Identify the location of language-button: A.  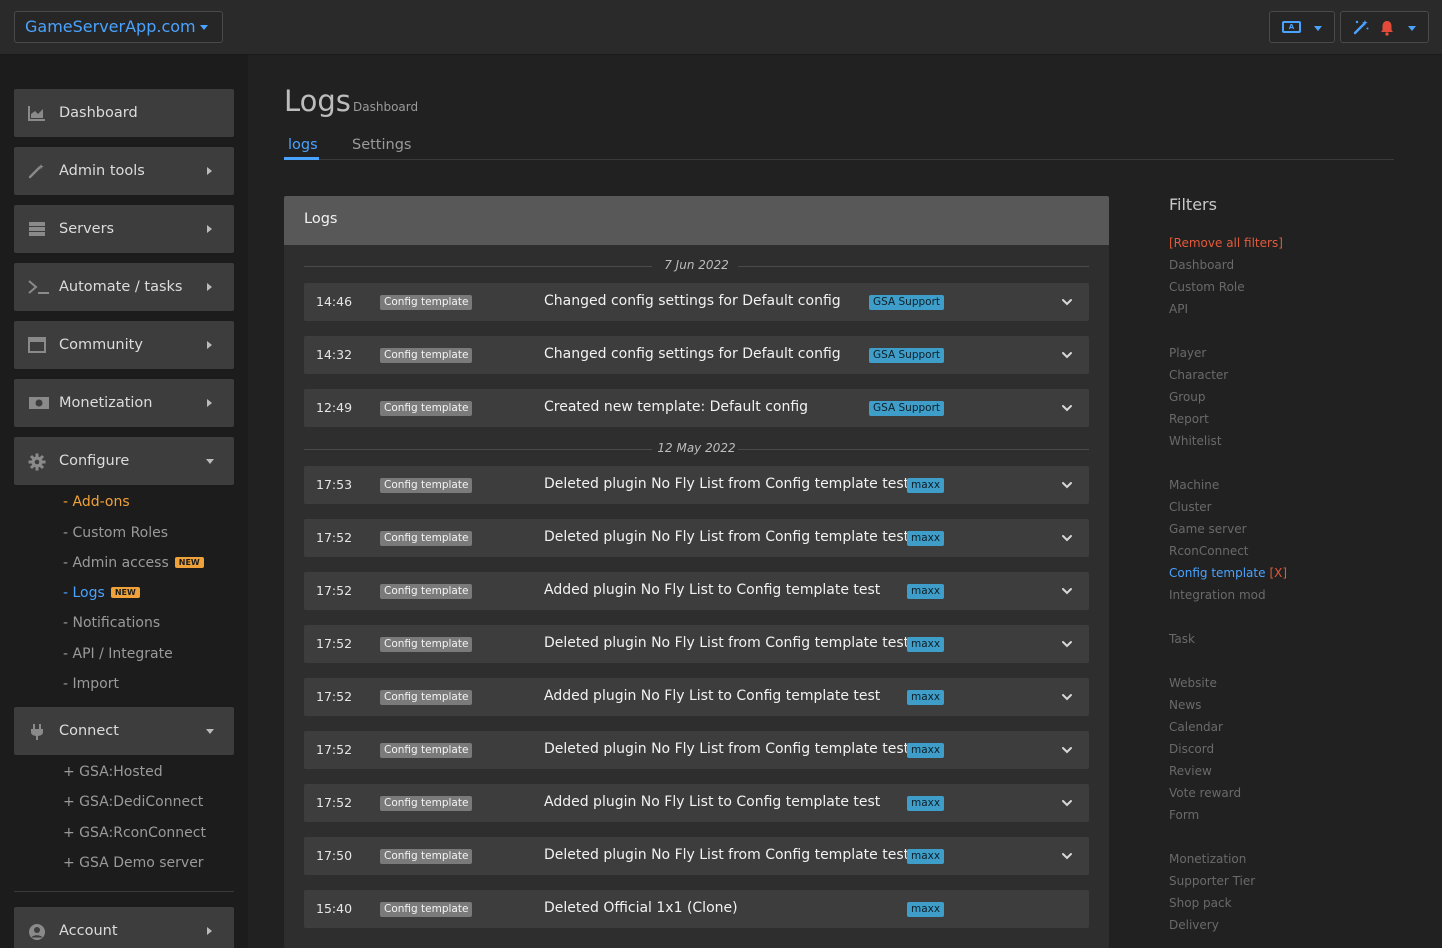
(1302, 27).